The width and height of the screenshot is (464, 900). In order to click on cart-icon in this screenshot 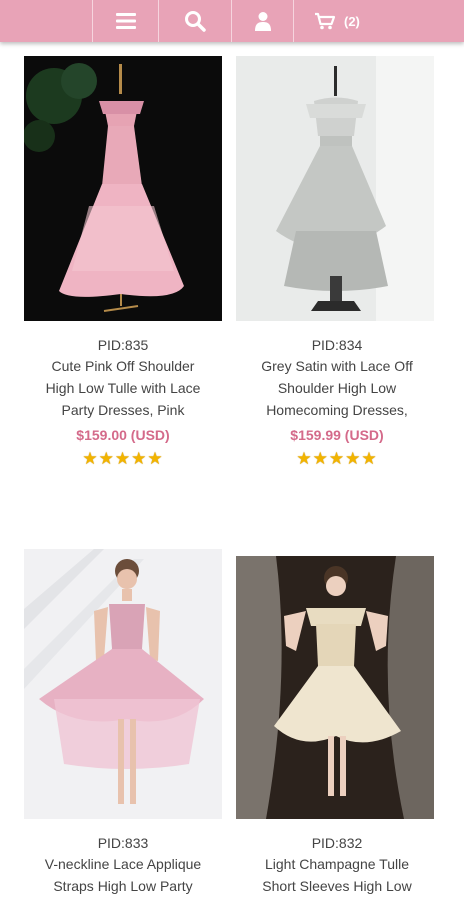, I will do `click(325, 21)`.